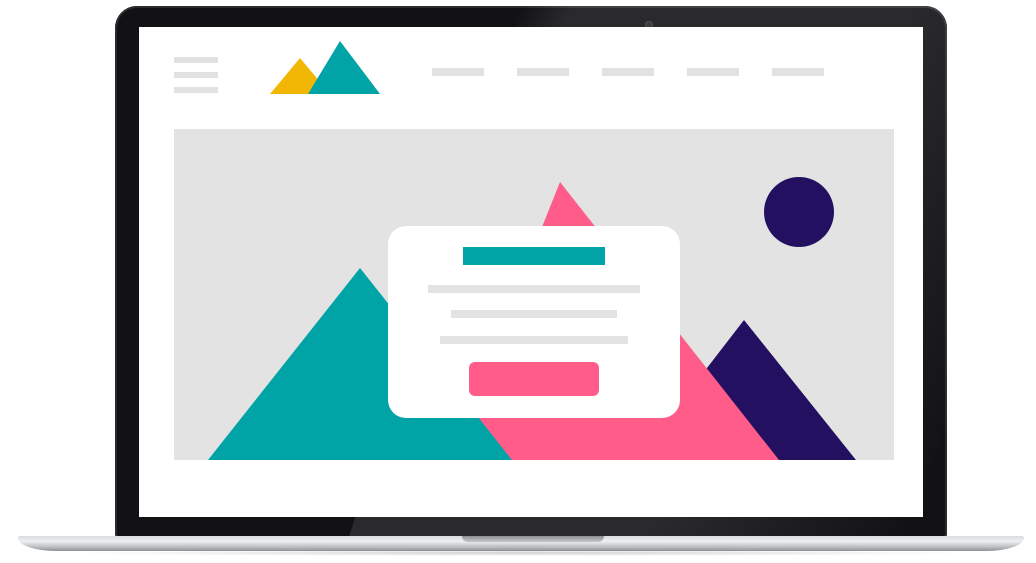 Image resolution: width=1036 pixels, height=563 pixels. What do you see at coordinates (344, 67) in the screenshot?
I see `logo-teal-peak` at bounding box center [344, 67].